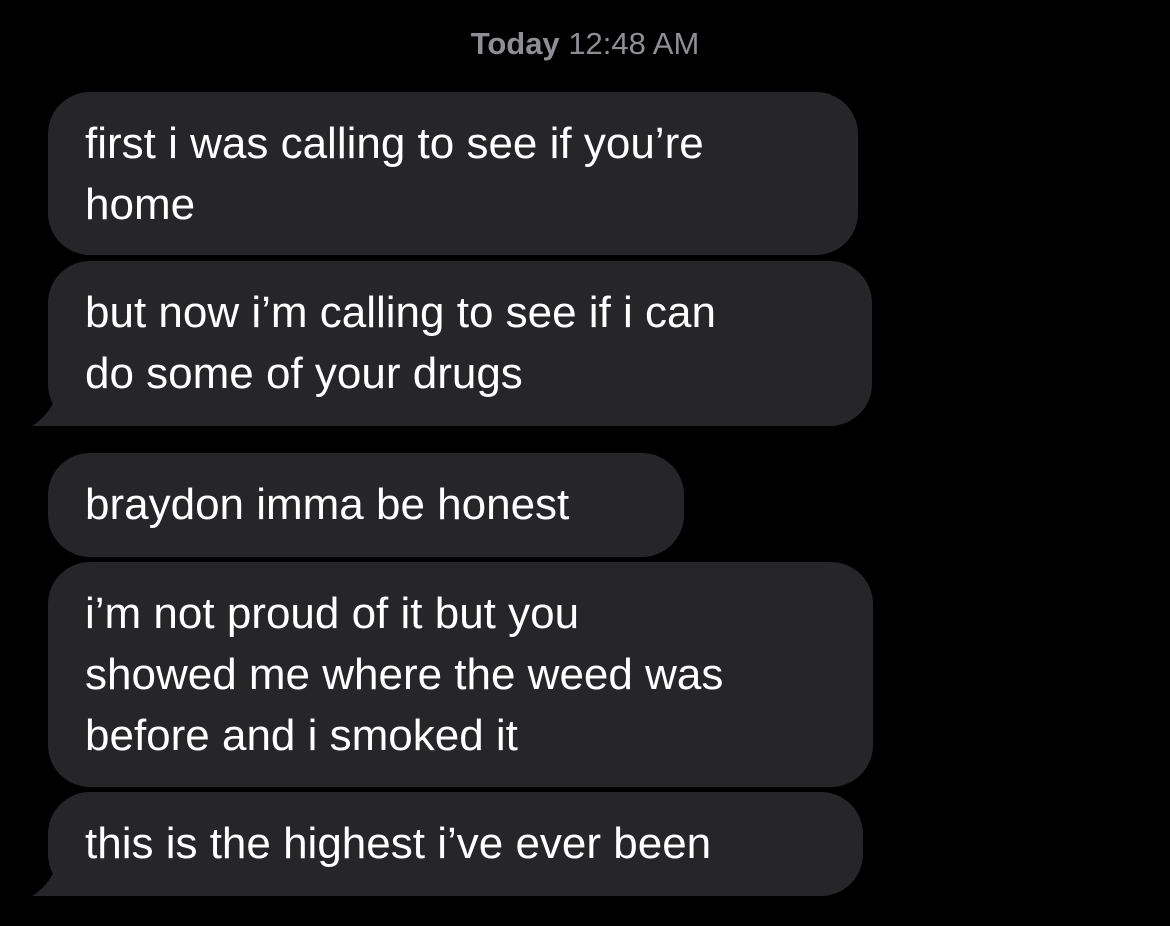 Image resolution: width=1170 pixels, height=926 pixels. I want to click on message-line: i’m not proud of it but you, so click(332, 613).